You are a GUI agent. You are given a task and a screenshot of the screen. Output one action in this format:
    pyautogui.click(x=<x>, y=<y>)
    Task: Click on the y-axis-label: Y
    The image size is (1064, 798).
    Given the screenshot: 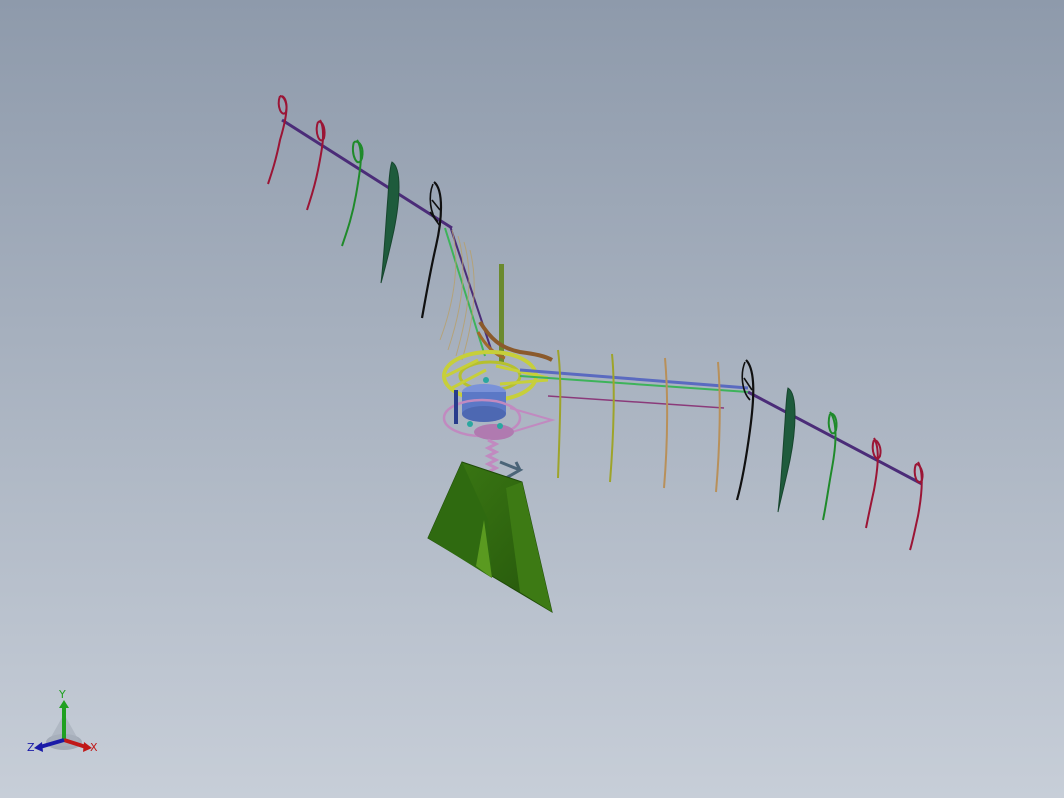 What is the action you would take?
    pyautogui.click(x=62, y=694)
    